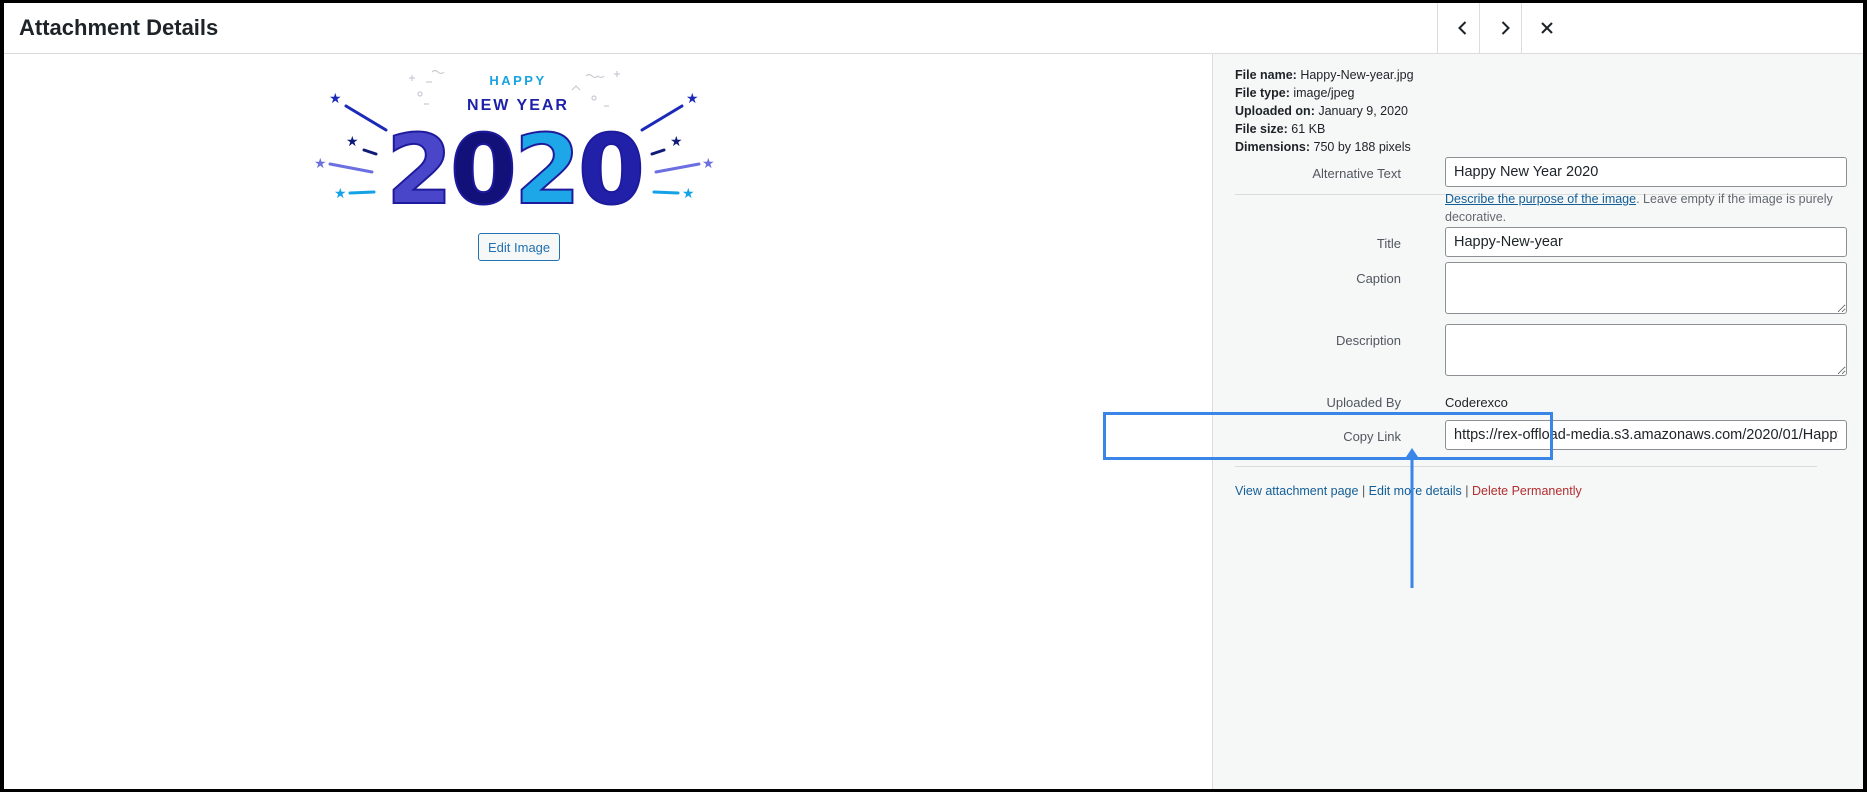  Describe the element at coordinates (1363, 402) in the screenshot. I see `uploaded-by-label: Uploaded By` at that location.